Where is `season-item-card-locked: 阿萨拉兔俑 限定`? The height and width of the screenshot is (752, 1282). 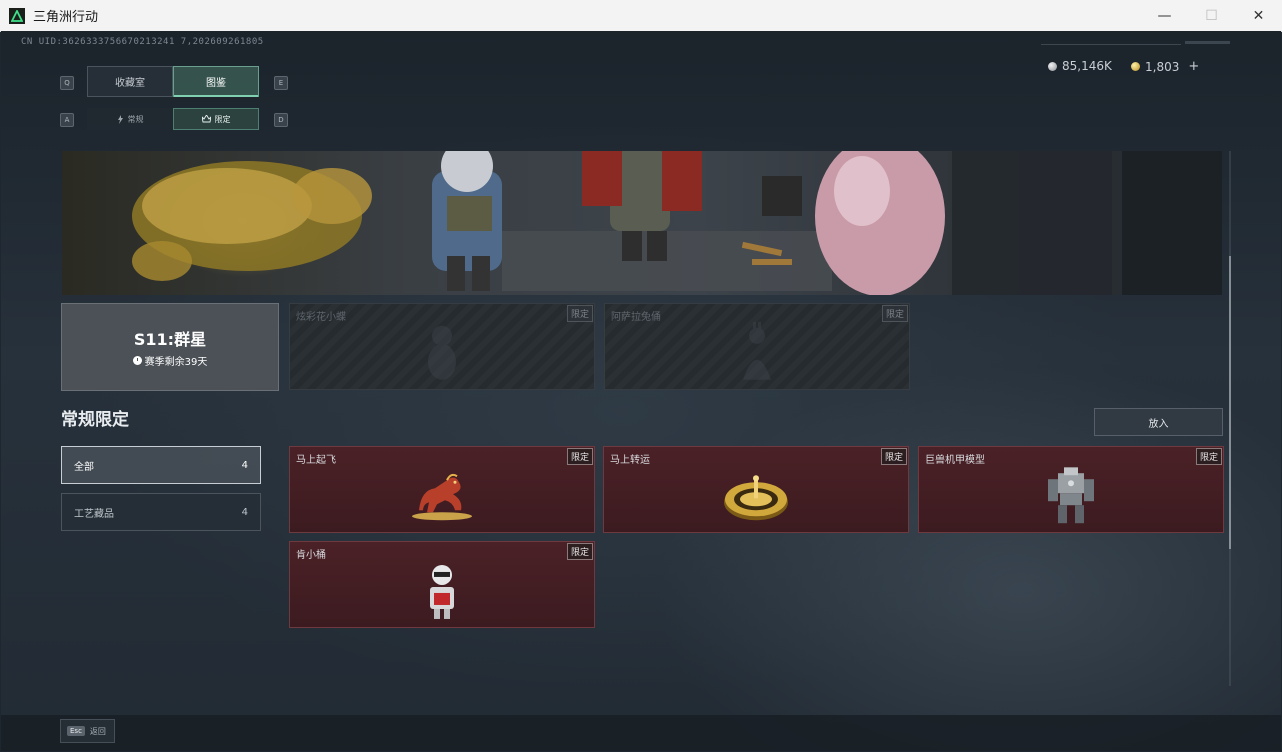
season-item-card-locked: 阿萨拉兔俑 限定 is located at coordinates (757, 346).